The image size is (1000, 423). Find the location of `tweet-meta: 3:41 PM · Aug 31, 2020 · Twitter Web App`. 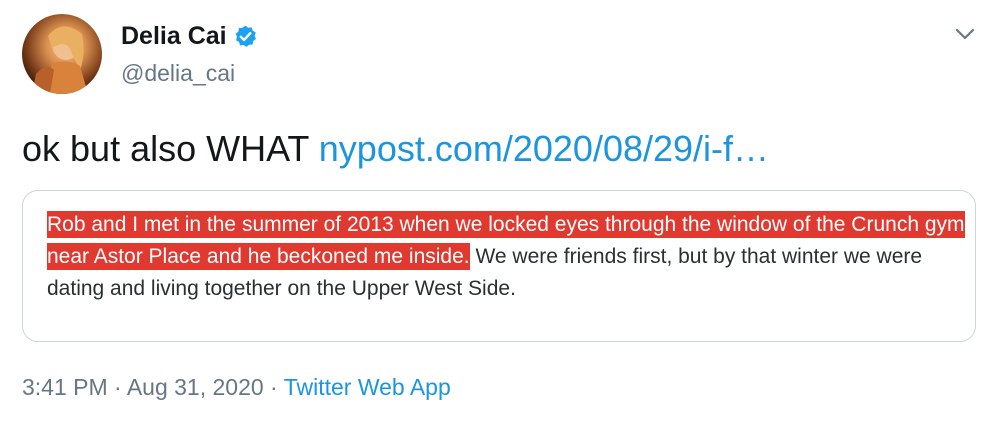

tweet-meta: 3:41 PM · Aug 31, 2020 · Twitter Web App is located at coordinates (236, 387).